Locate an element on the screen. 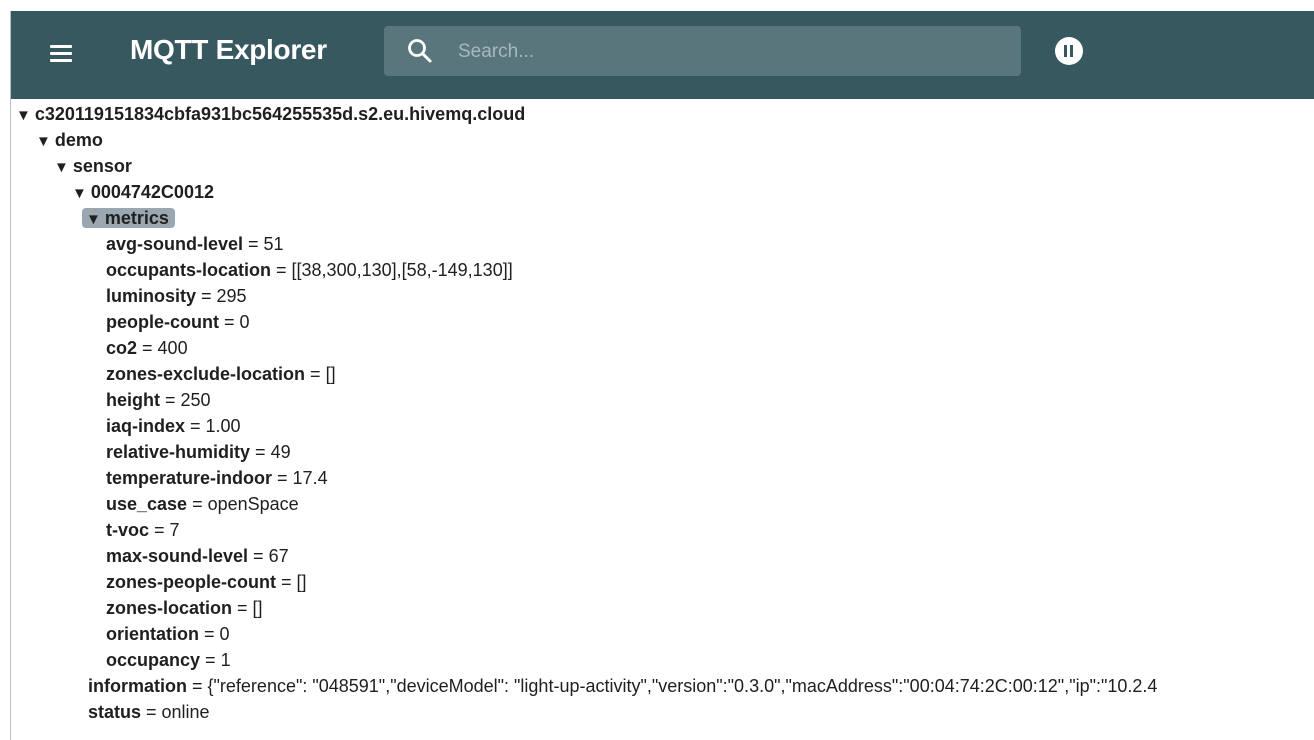 This screenshot has width=1314, height=740. topic-key: temperature-indoor is located at coordinates (189, 478).